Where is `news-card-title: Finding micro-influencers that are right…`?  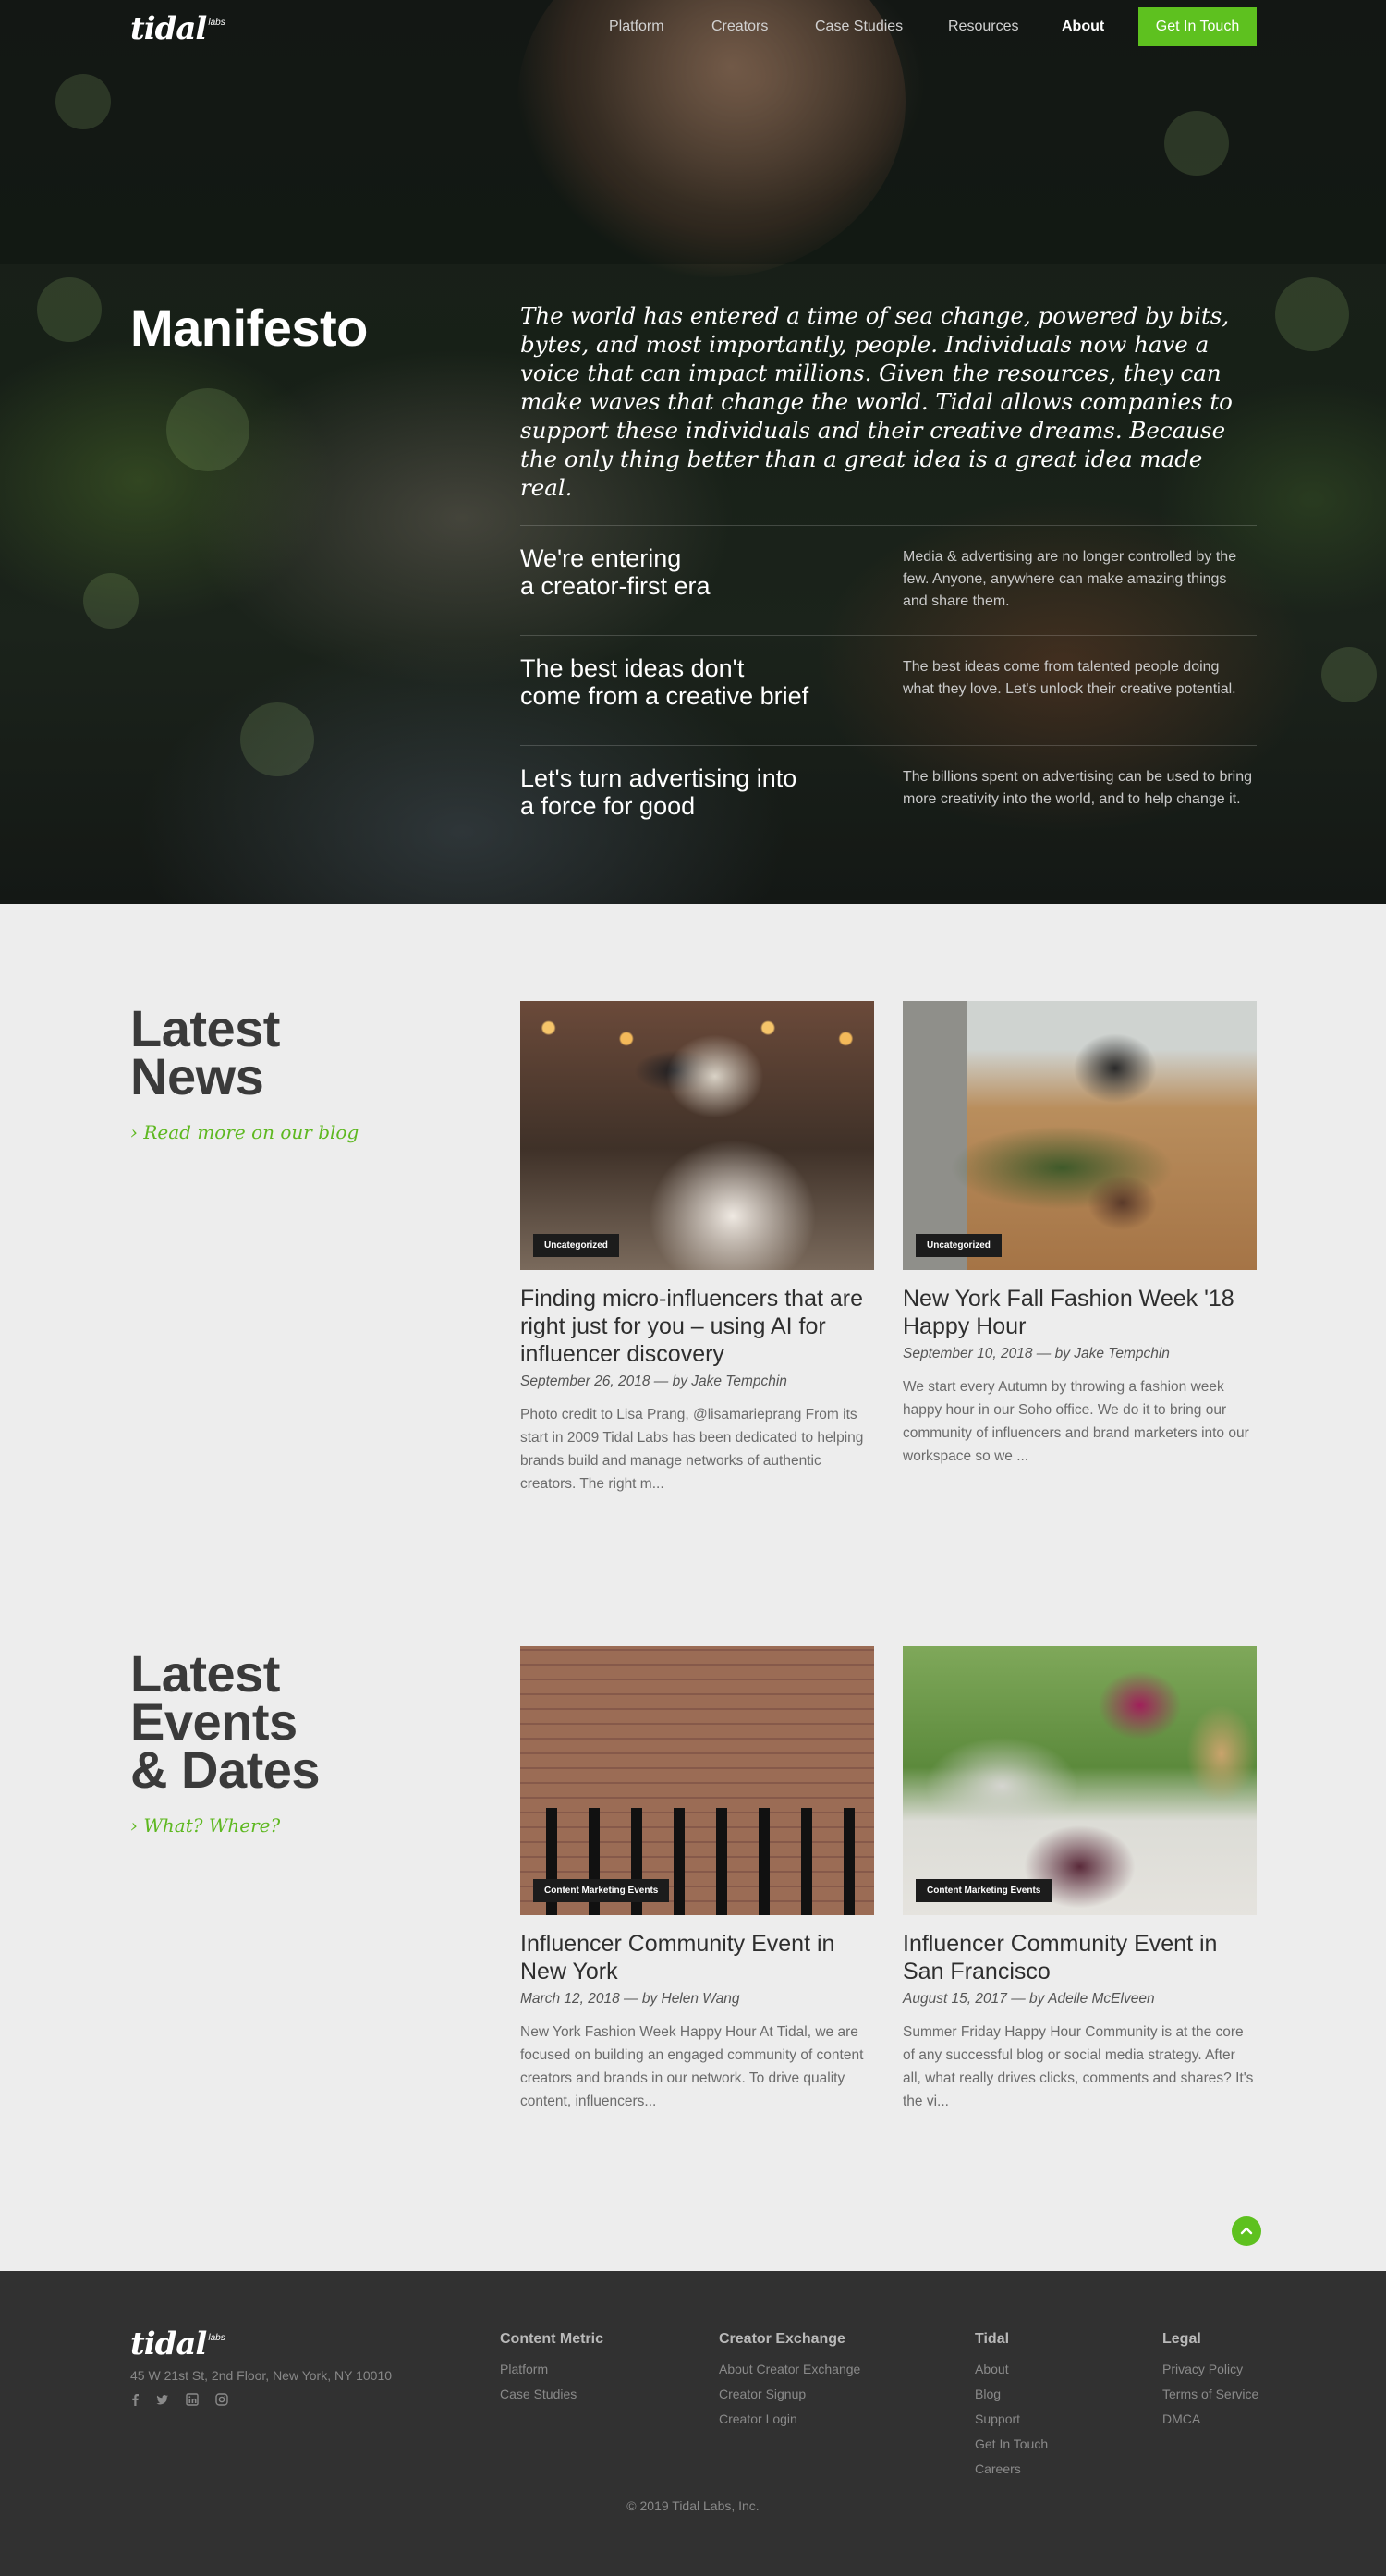
news-card-title: Finding micro-influencers that are right… is located at coordinates (697, 1326).